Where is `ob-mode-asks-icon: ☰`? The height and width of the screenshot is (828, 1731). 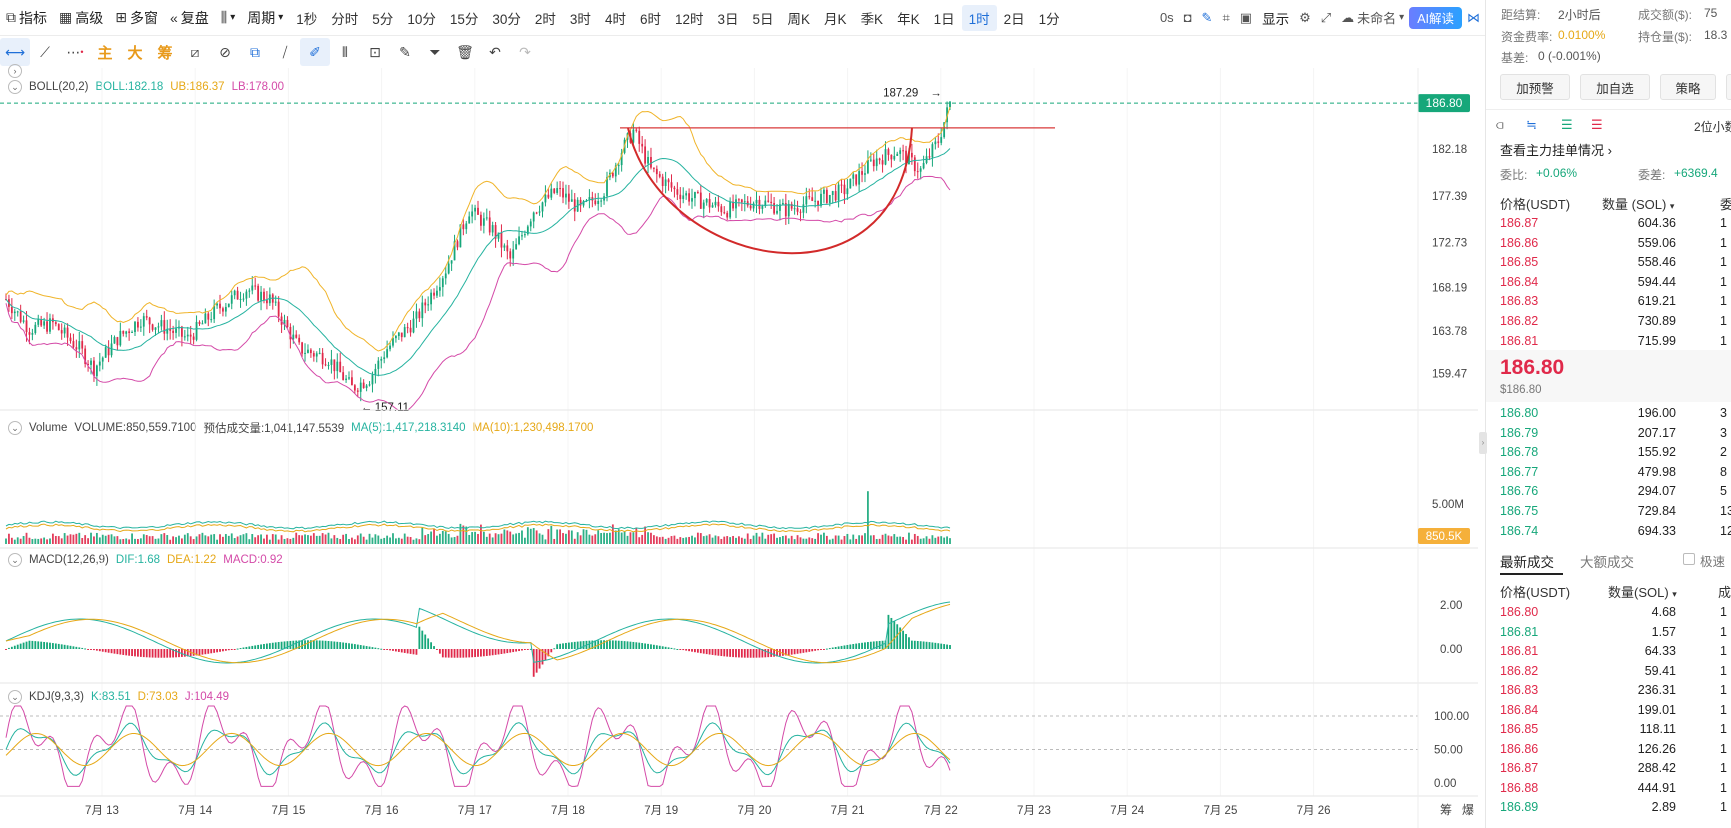
ob-mode-asks-icon: ☰ is located at coordinates (1597, 125).